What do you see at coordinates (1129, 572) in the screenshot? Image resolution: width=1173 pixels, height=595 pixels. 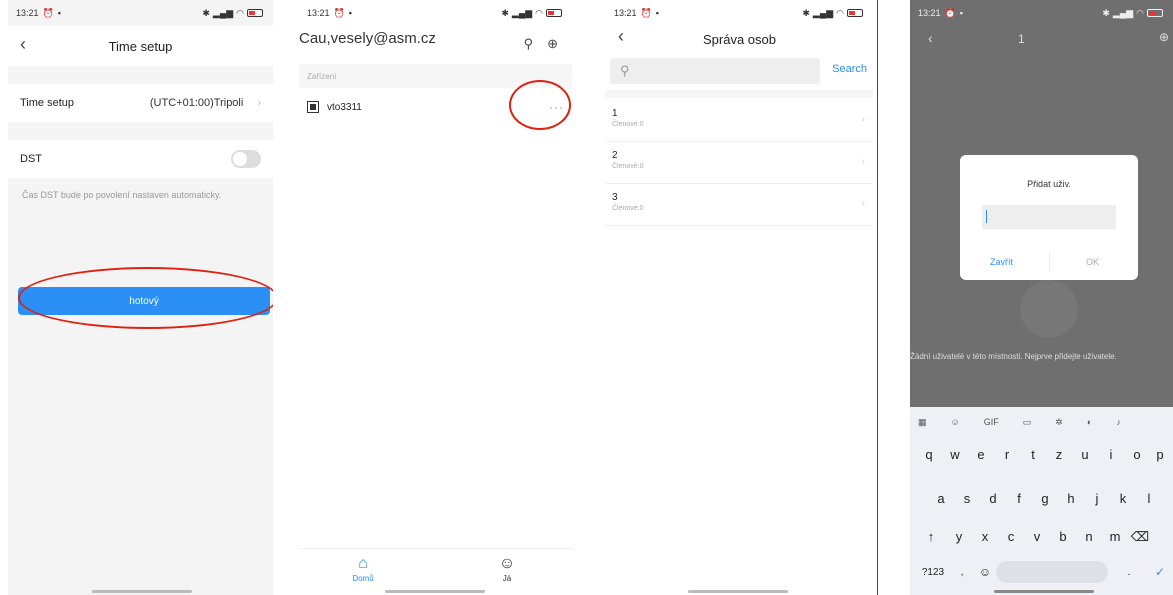 I see `period-key: .` at bounding box center [1129, 572].